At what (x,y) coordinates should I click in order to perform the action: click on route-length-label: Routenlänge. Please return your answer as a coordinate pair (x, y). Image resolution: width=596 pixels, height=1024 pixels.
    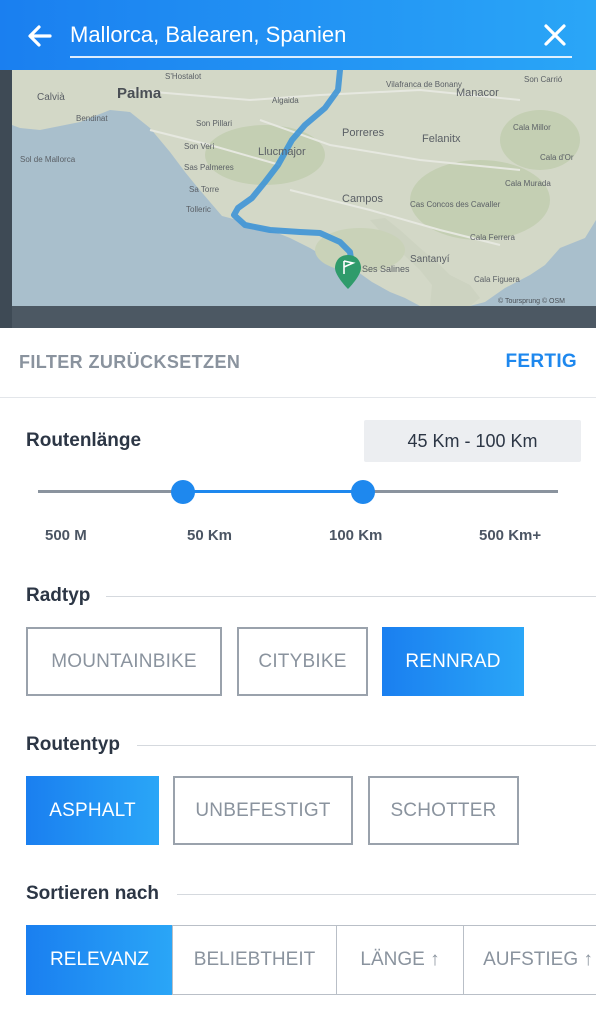
    Looking at the image, I should click on (84, 440).